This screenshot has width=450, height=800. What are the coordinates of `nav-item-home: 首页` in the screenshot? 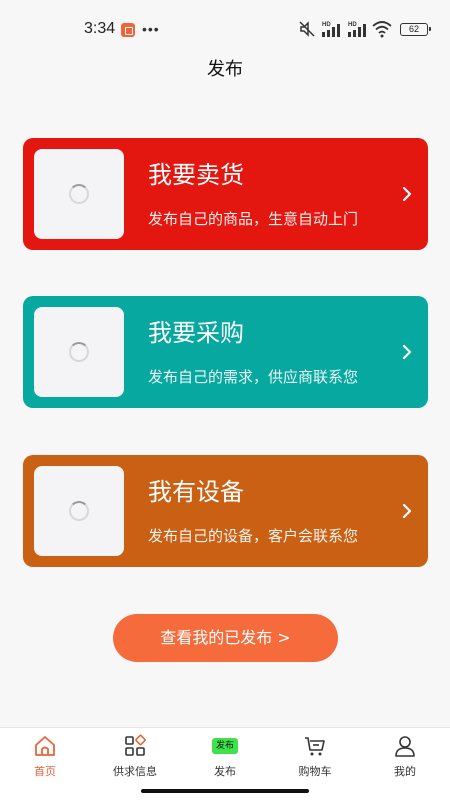 It's located at (45, 758).